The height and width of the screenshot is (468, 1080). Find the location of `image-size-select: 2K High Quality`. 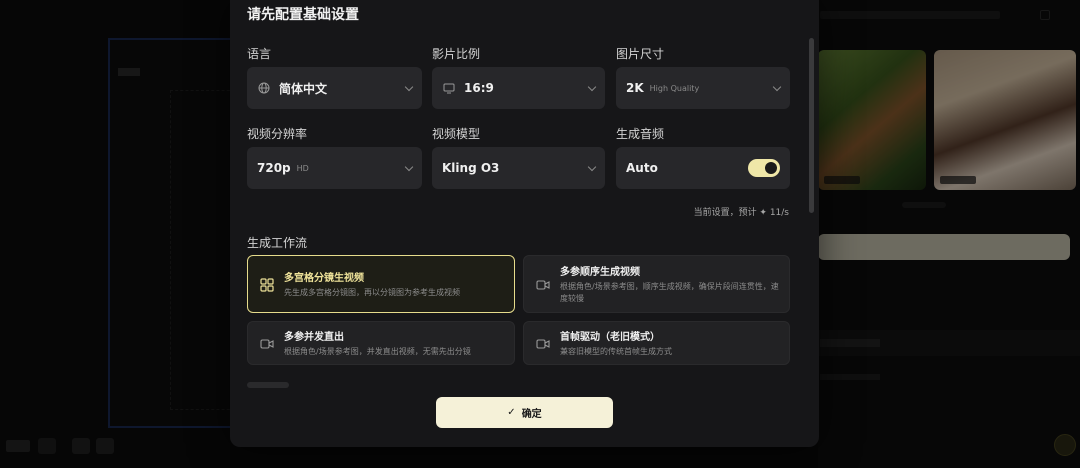

image-size-select: 2K High Quality is located at coordinates (703, 88).